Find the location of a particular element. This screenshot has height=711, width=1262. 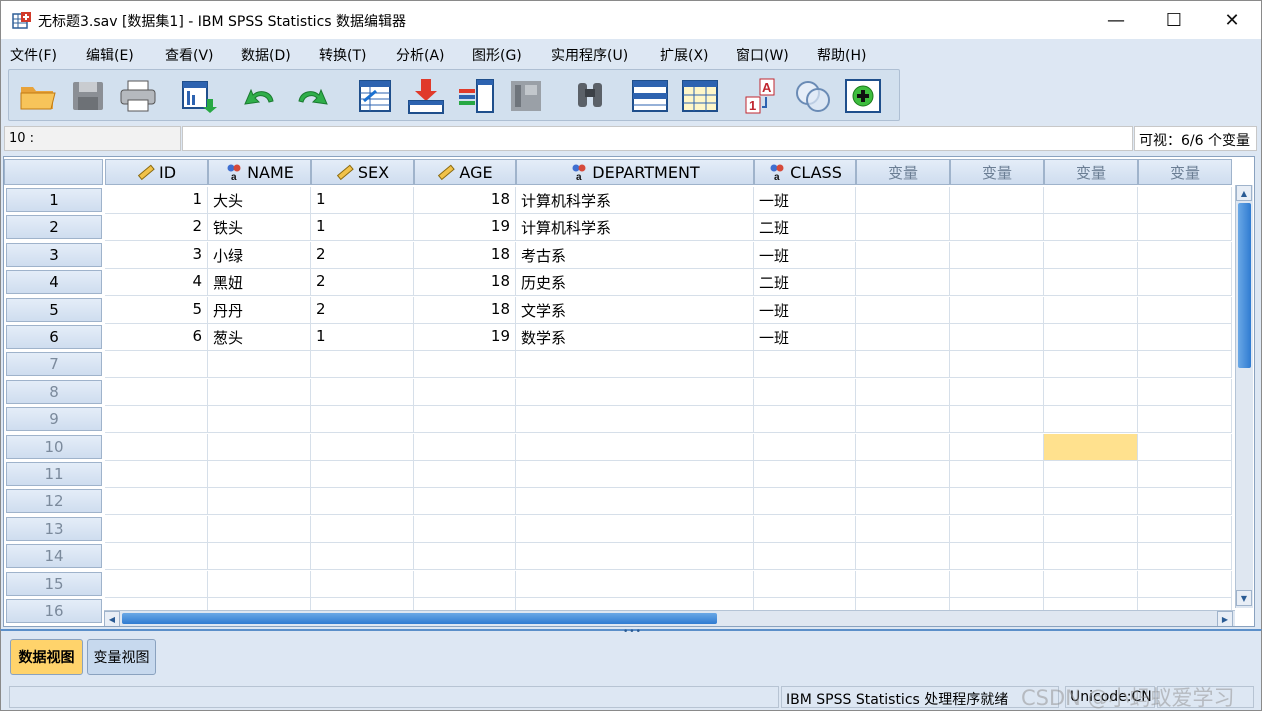

data-cell: 文学系 is located at coordinates (635, 310).